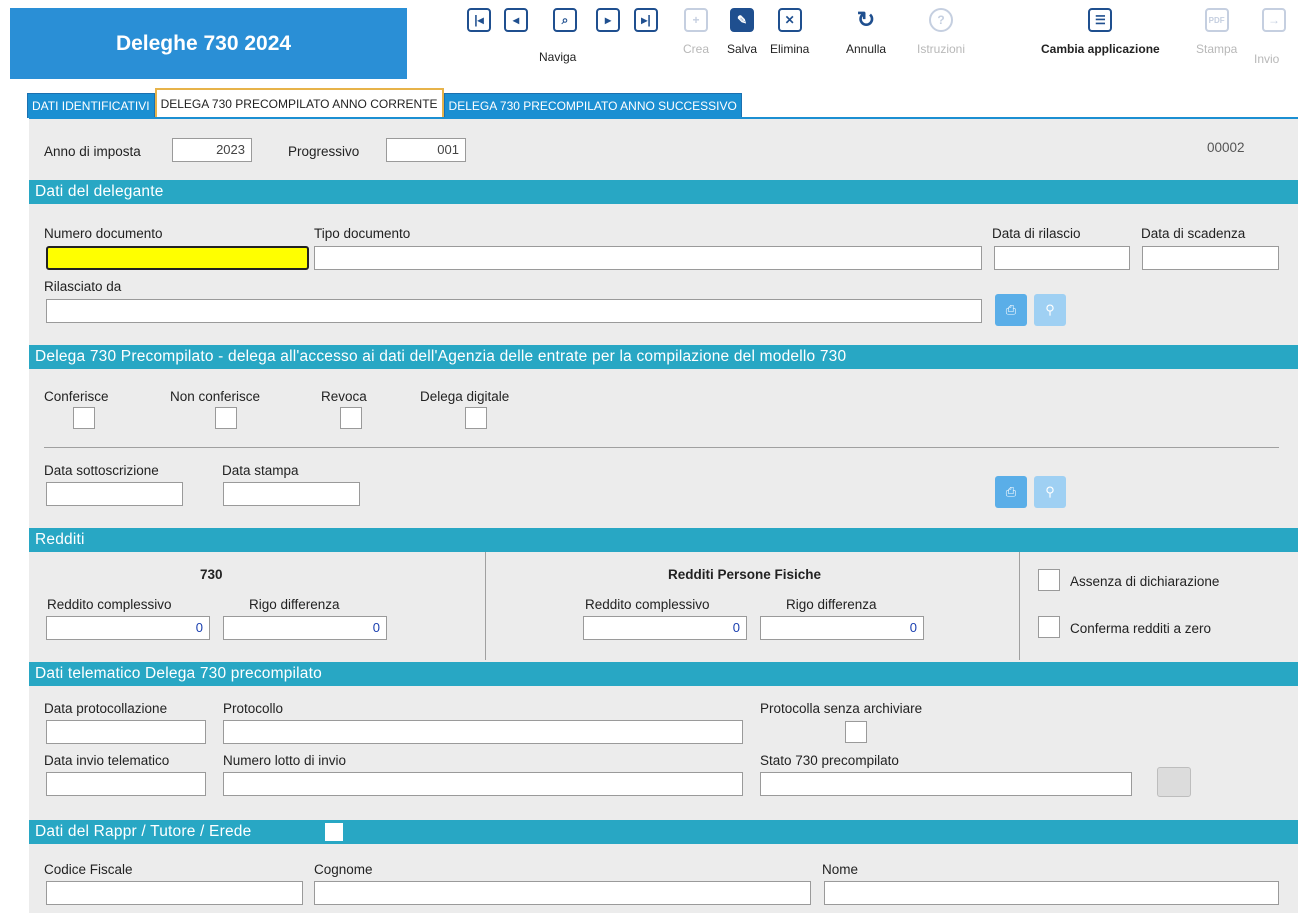 This screenshot has height=913, width=1298. Describe the element at coordinates (592, 105) in the screenshot. I see `tab-delega-anno-successivo: DELEGA 730 PRECOMPILATO ANNO SUCCESSIVO` at that location.